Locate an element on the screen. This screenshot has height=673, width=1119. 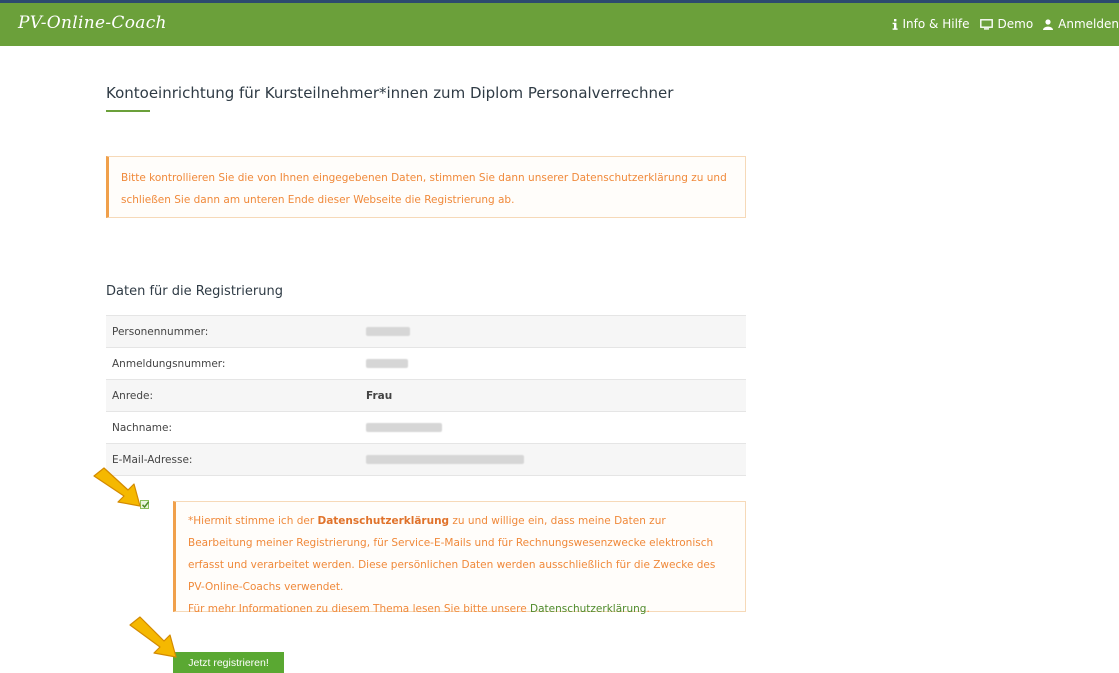
nav-link-info: Info & Hilfe is located at coordinates (931, 24).